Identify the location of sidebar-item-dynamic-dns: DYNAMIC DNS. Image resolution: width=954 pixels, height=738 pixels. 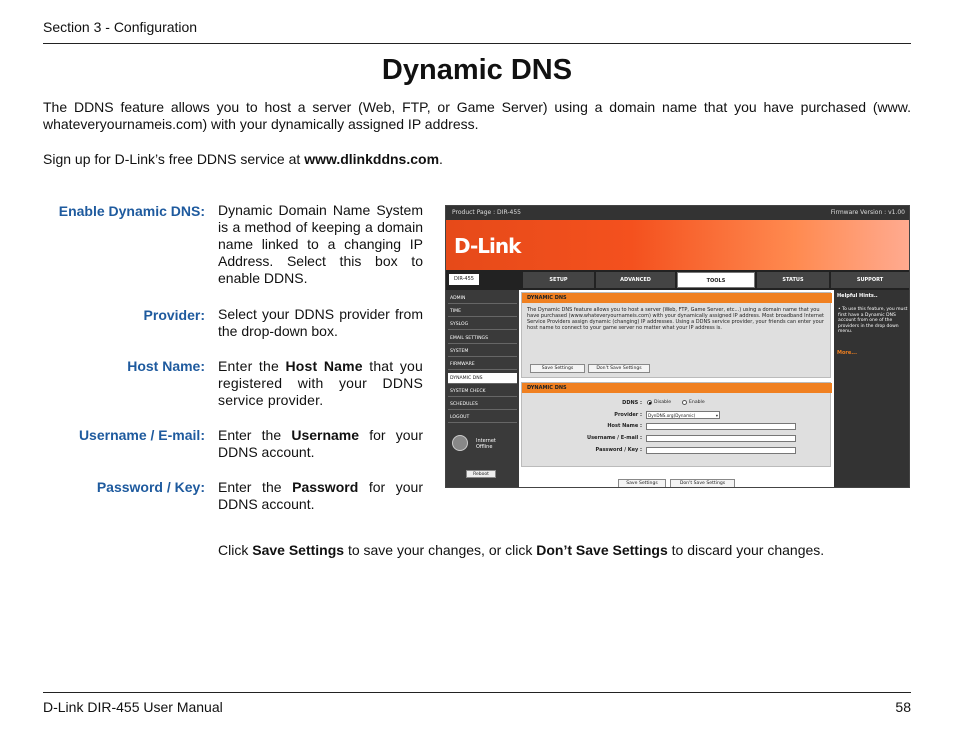
(482, 378).